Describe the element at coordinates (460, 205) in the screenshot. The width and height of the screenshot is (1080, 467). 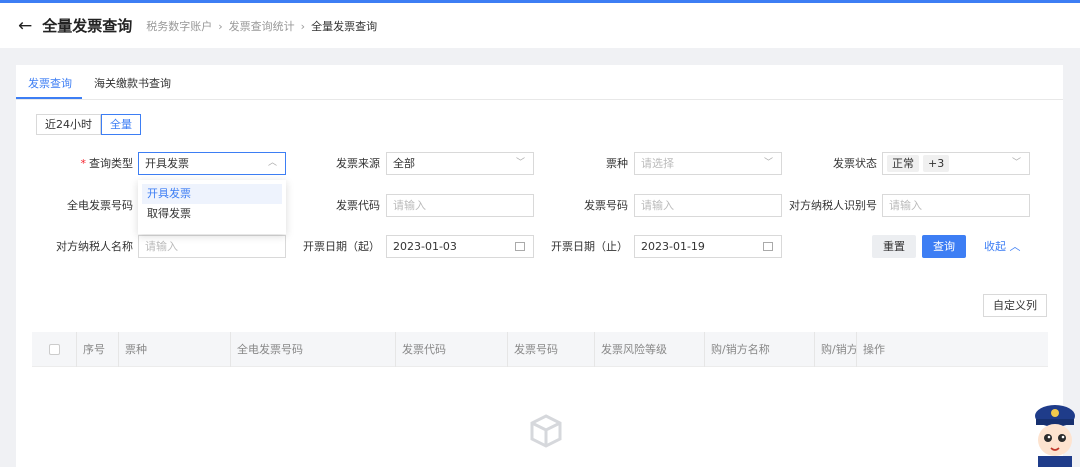
I see `invoice-code-input: 请输入` at that location.